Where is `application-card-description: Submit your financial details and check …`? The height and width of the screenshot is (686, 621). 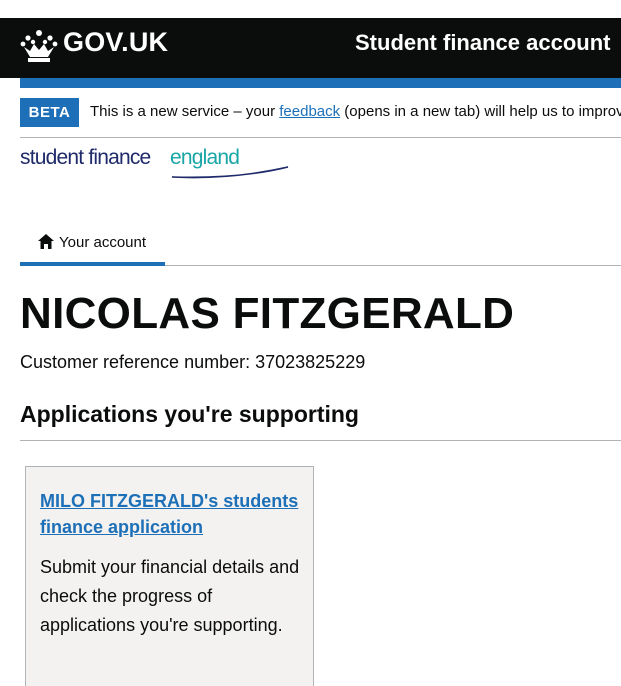
application-card-description: Submit your financial details and check … is located at coordinates (170, 596).